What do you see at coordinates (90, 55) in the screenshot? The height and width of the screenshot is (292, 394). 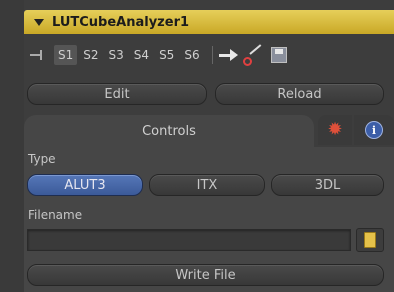 I see `view-button-s2: S2` at bounding box center [90, 55].